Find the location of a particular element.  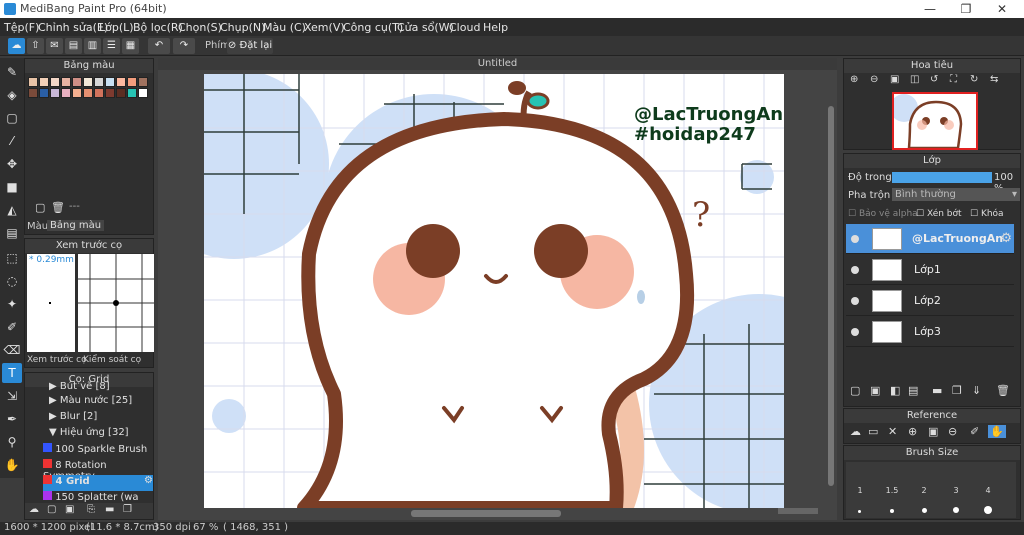

add-layer-menu-icon: ▤ is located at coordinates (913, 390).